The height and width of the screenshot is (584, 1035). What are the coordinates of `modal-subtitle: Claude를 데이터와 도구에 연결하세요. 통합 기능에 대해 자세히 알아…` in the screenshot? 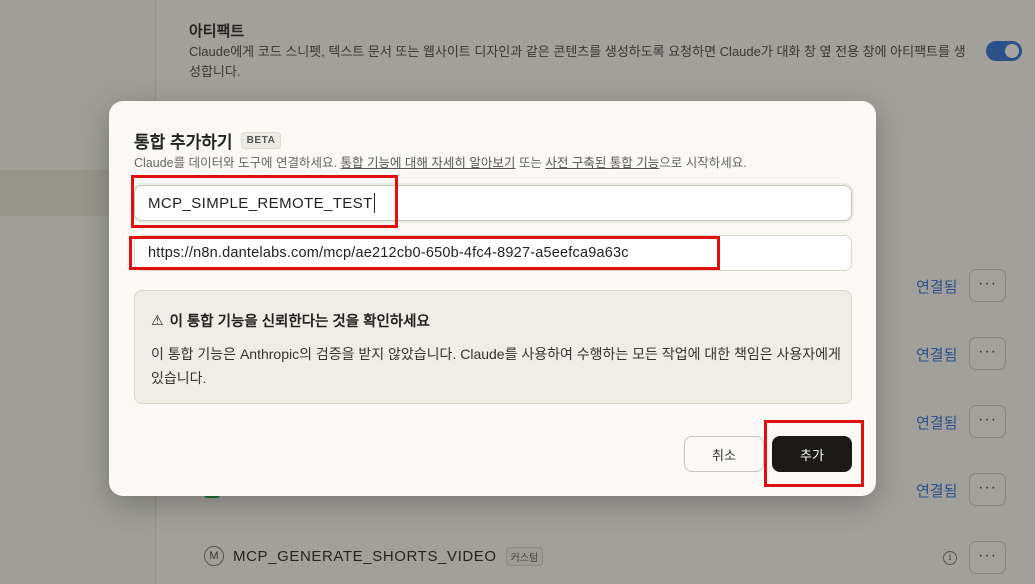 It's located at (440, 163).